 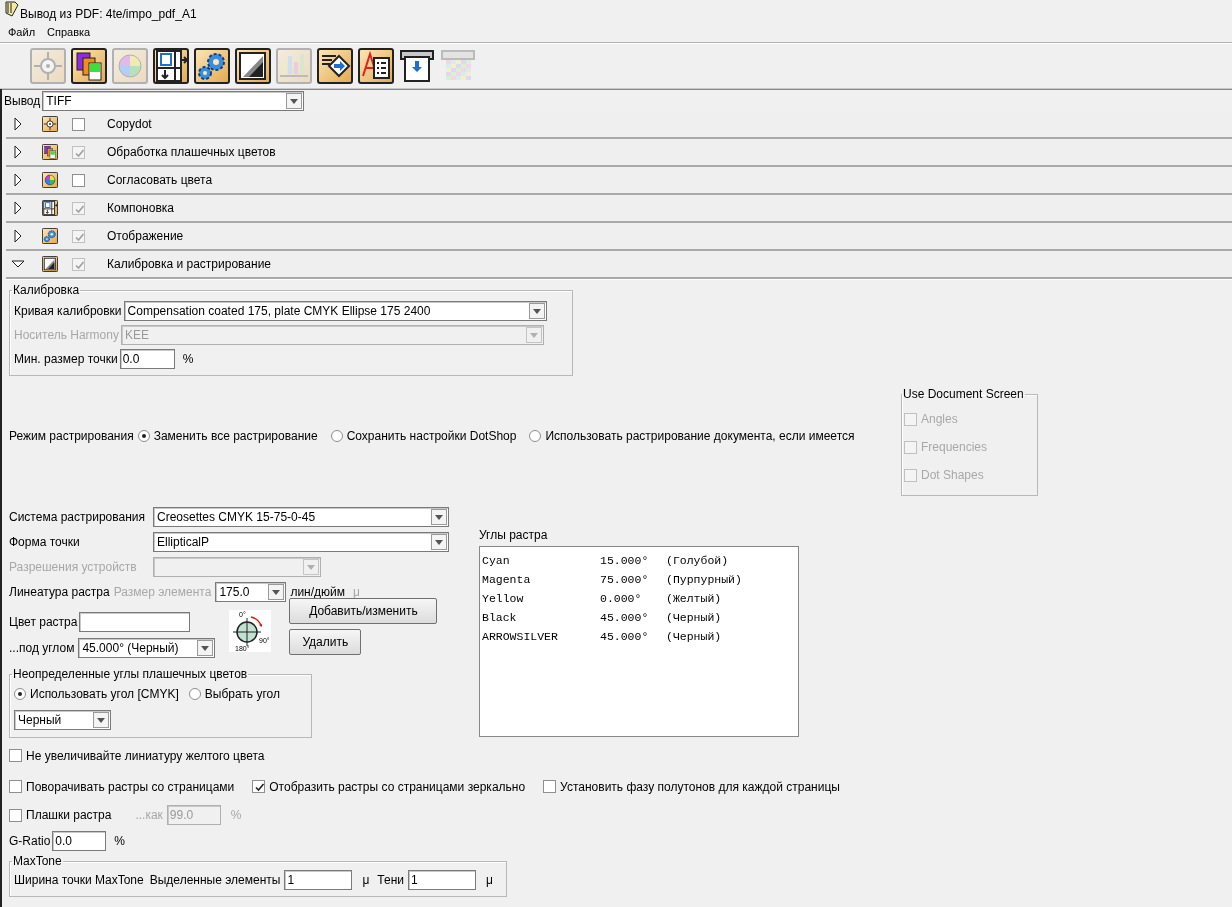 I want to click on checkbox-label: Angles, so click(x=939, y=419).